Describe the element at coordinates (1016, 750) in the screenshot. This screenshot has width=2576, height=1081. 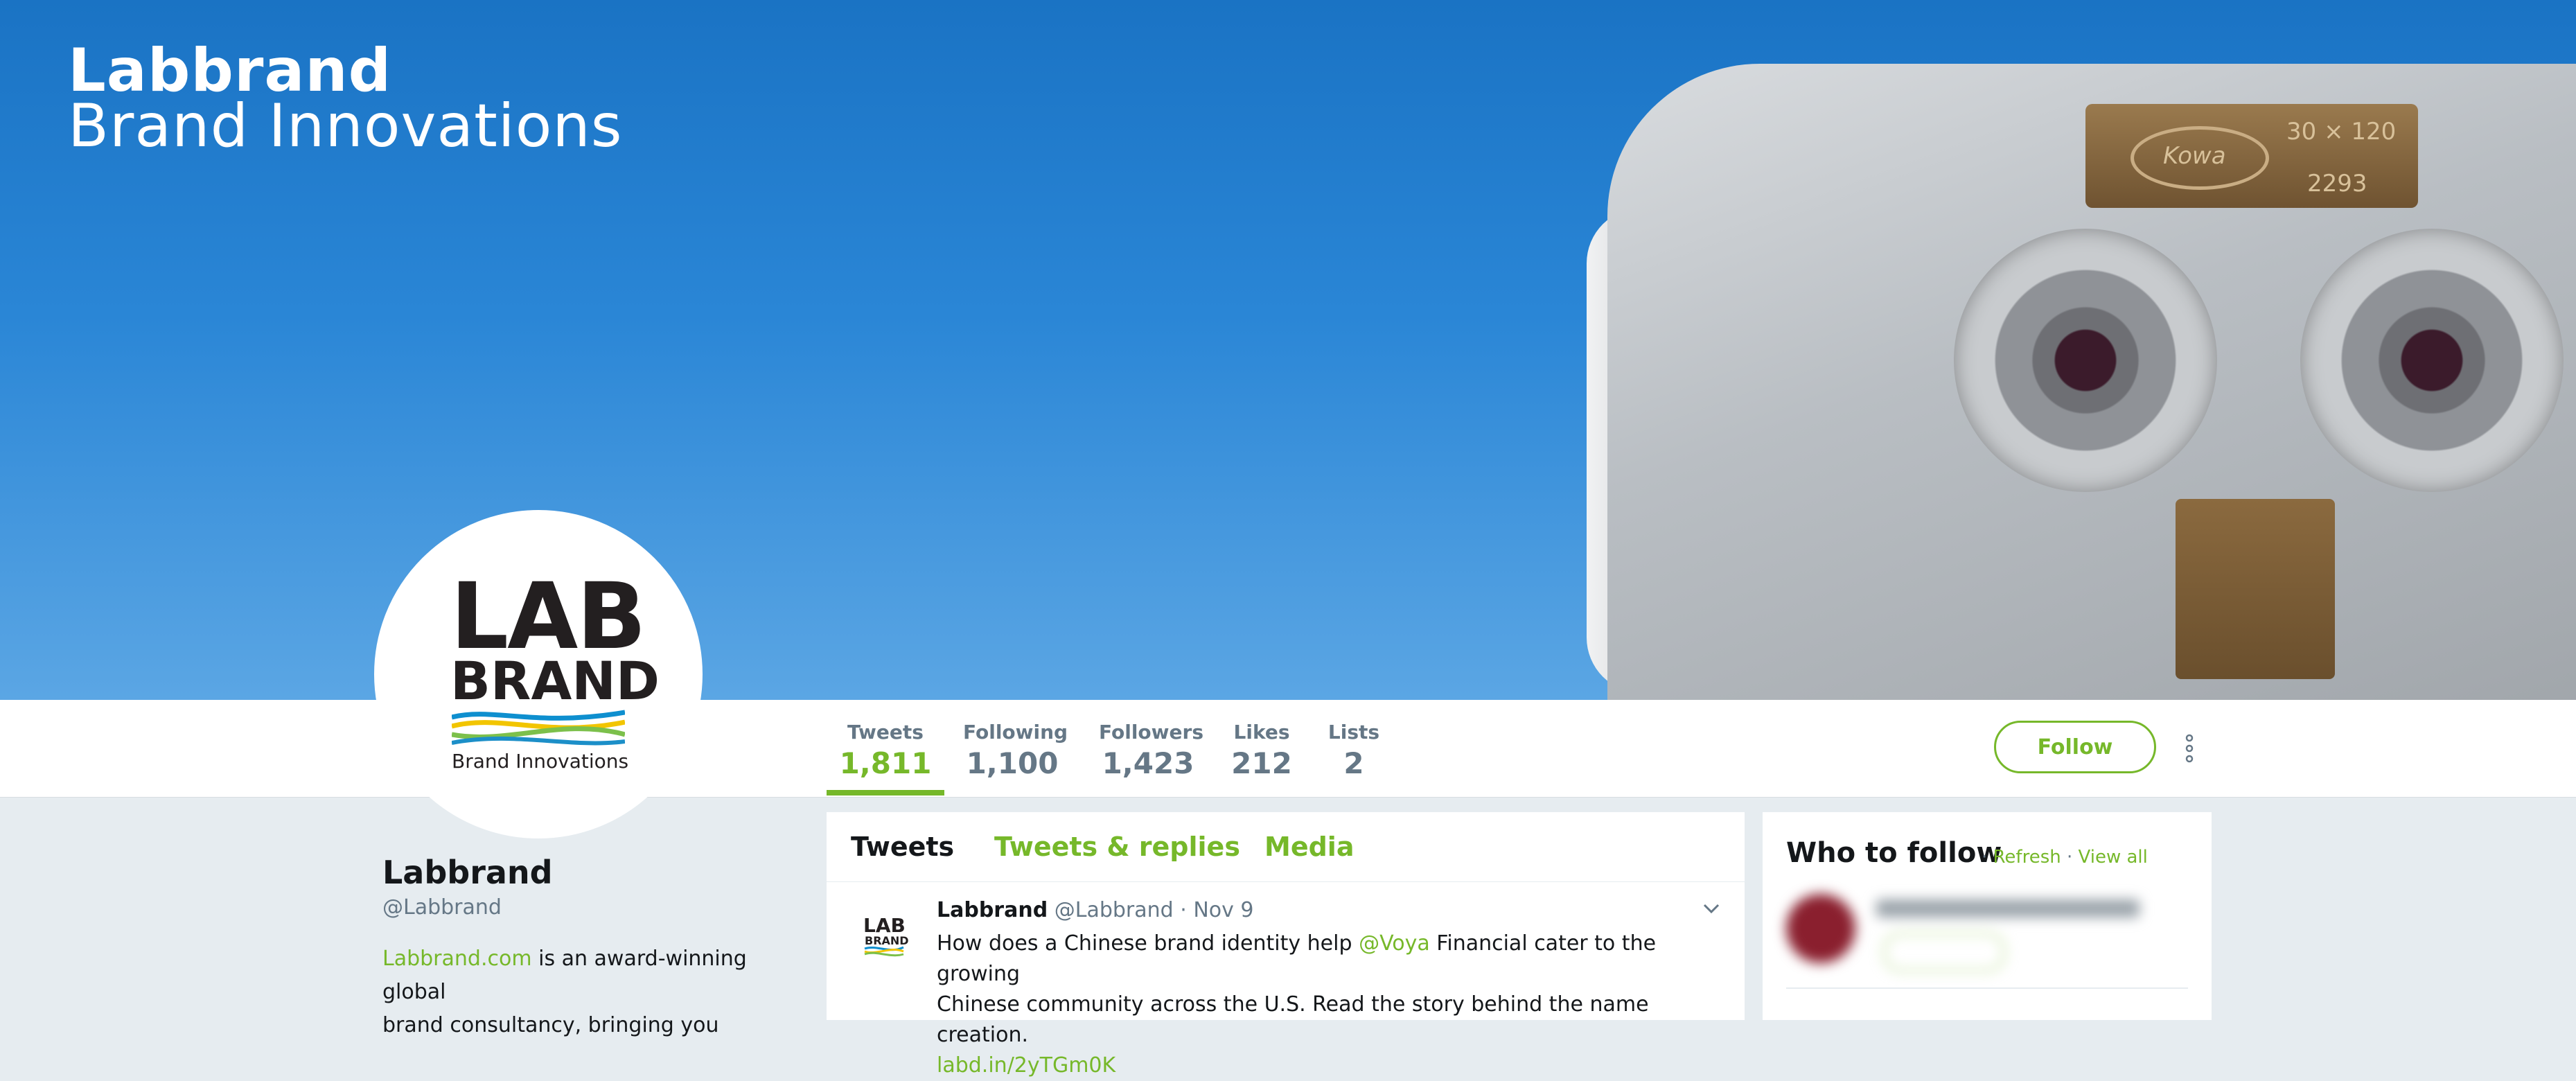
I see `stat-following: Following 1,100` at that location.